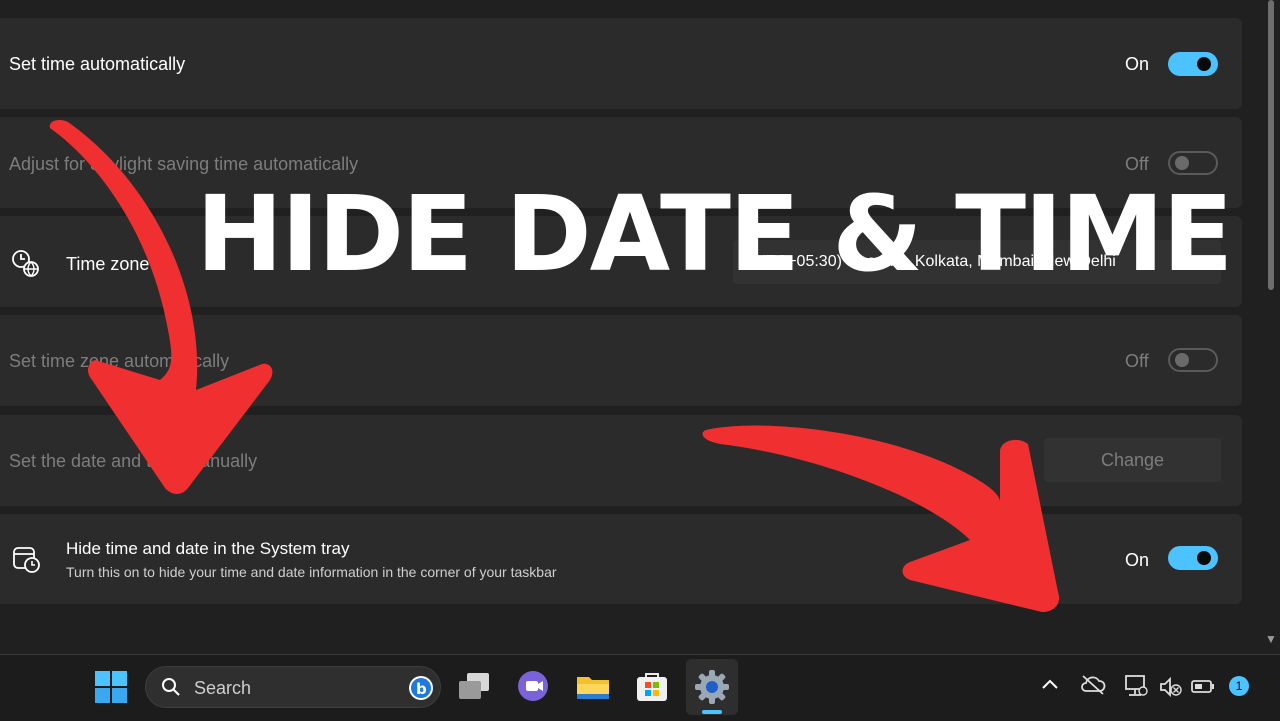  Describe the element at coordinates (1093, 687) in the screenshot. I see `onedrive-offline-icon` at that location.